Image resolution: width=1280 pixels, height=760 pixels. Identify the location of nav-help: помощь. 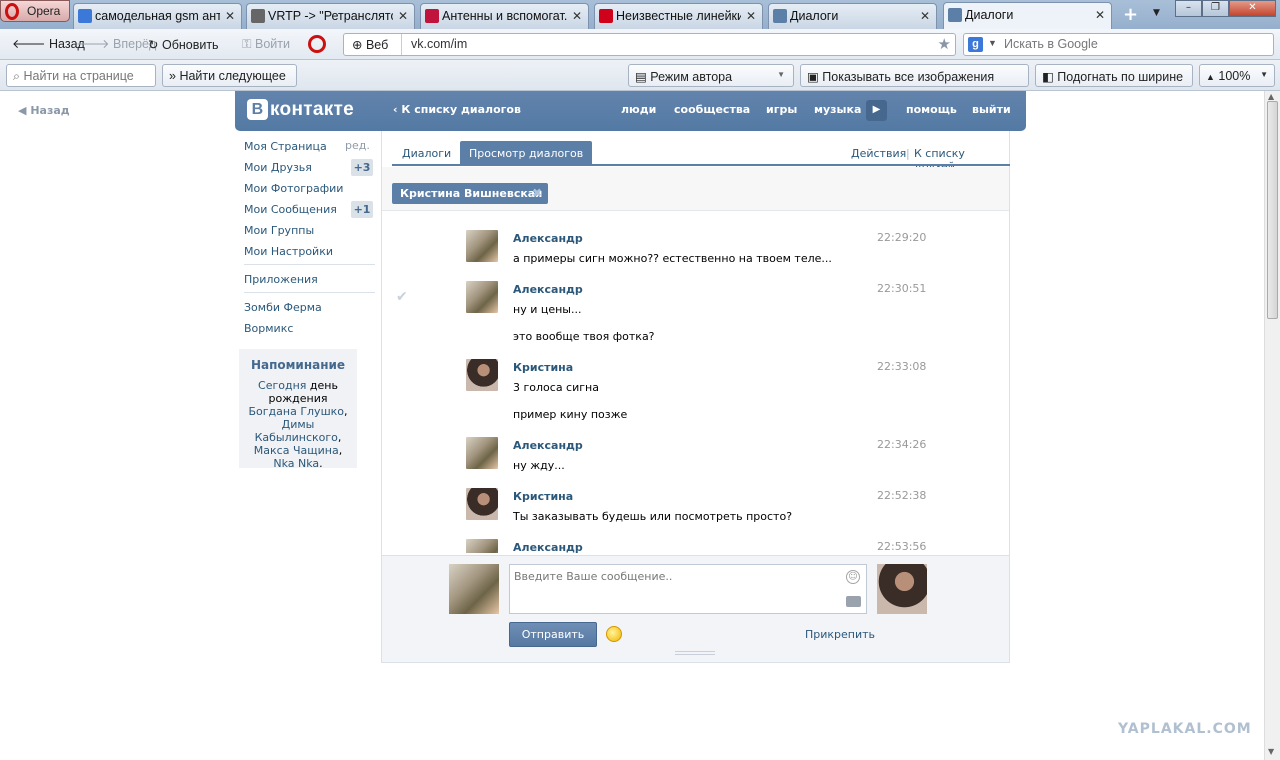
(931, 109).